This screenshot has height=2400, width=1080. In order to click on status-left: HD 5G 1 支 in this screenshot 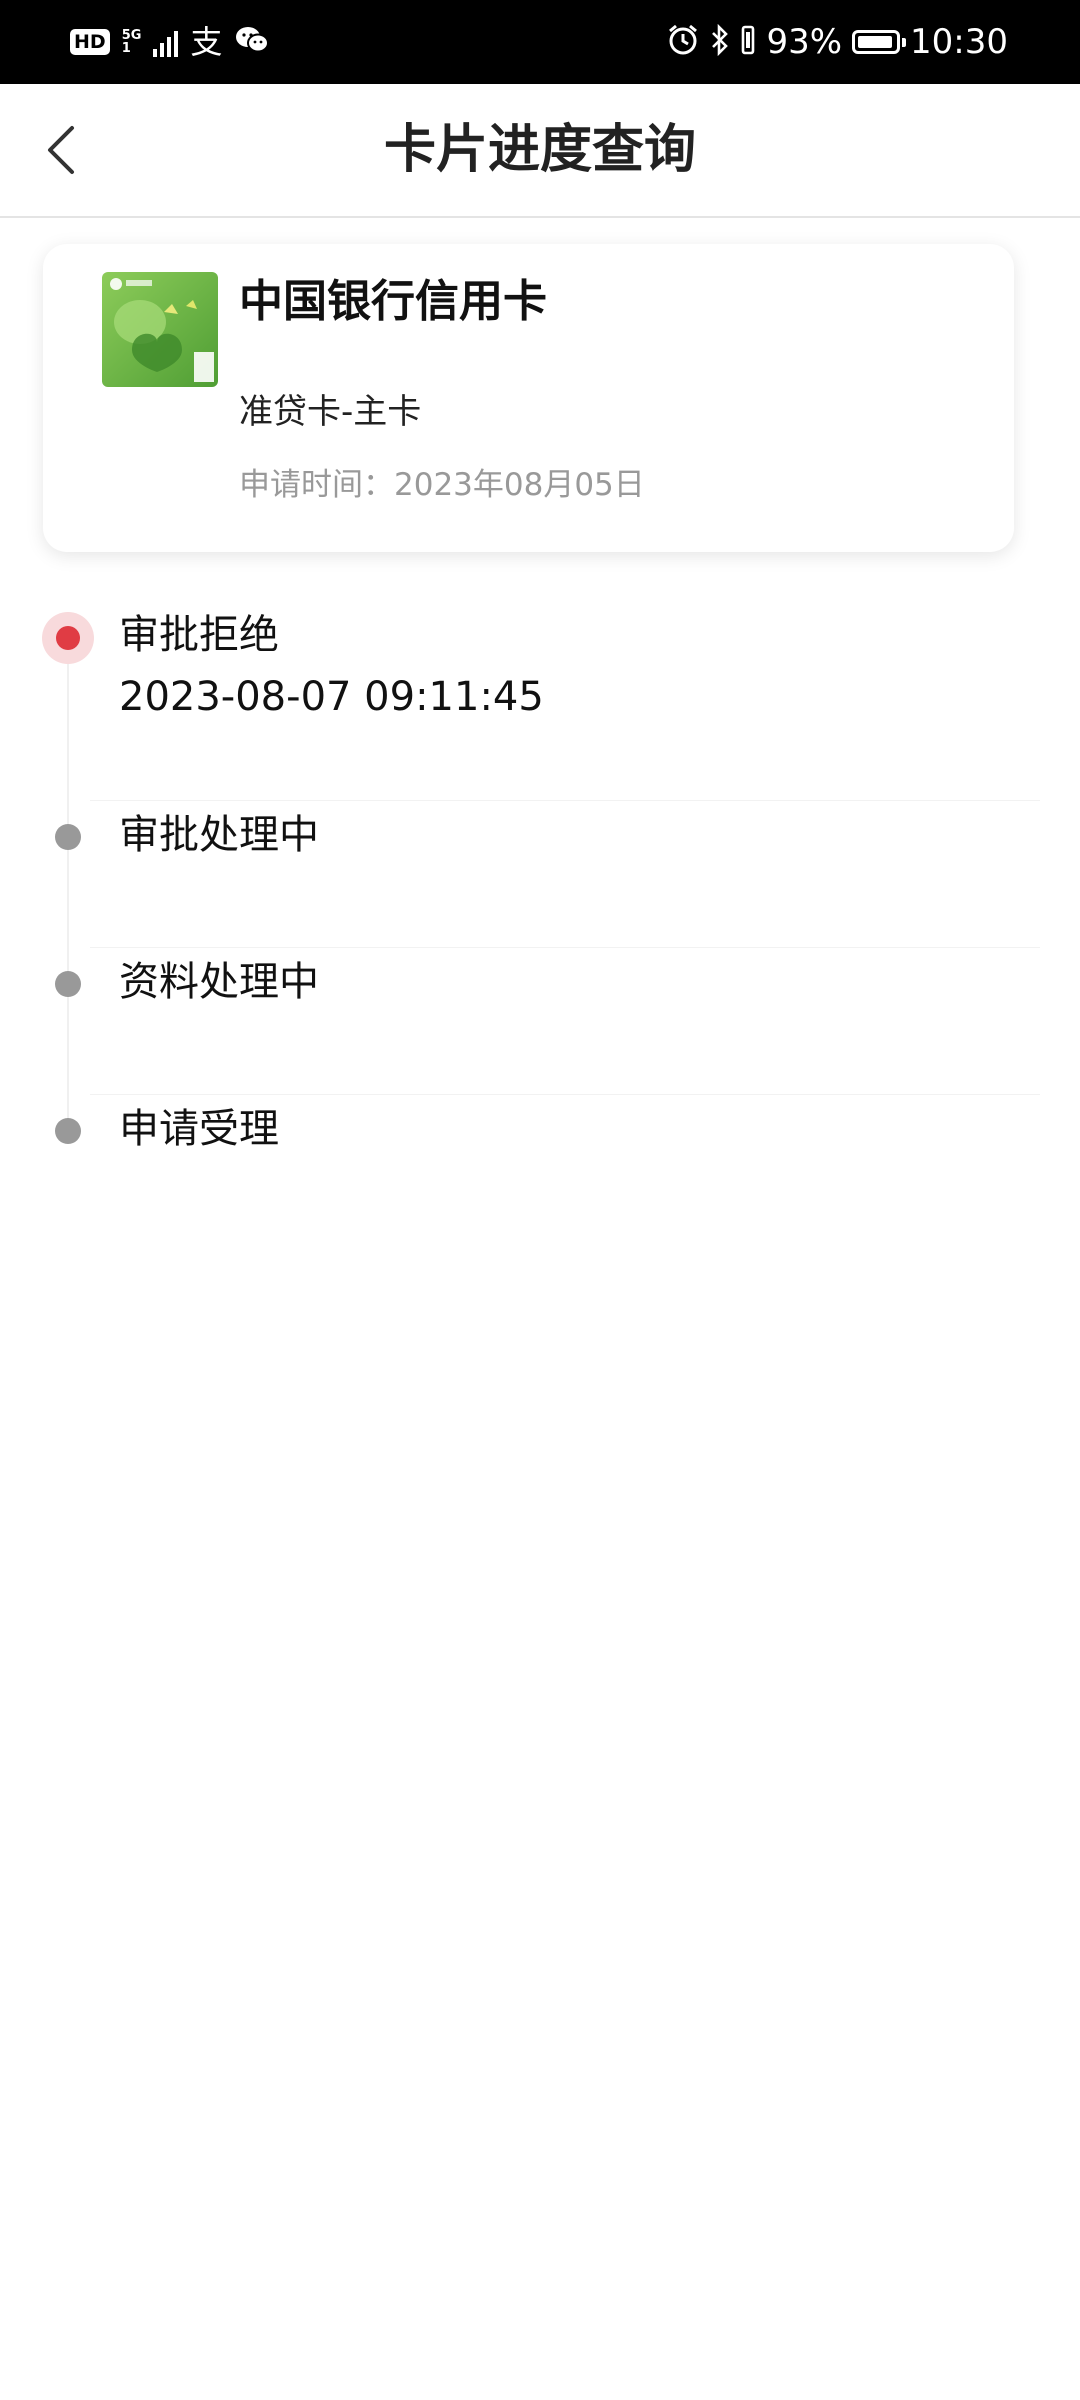, I will do `click(170, 42)`.